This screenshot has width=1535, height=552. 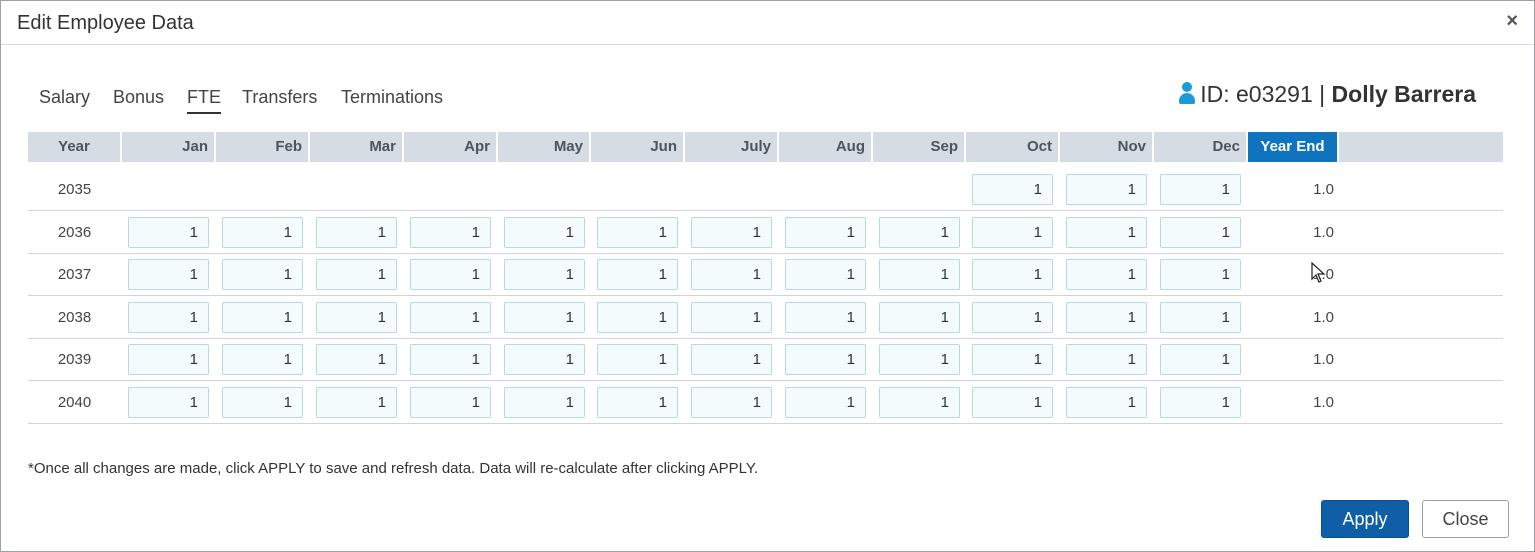 What do you see at coordinates (105, 23) in the screenshot?
I see `dialog-title: Edit Employee Data` at bounding box center [105, 23].